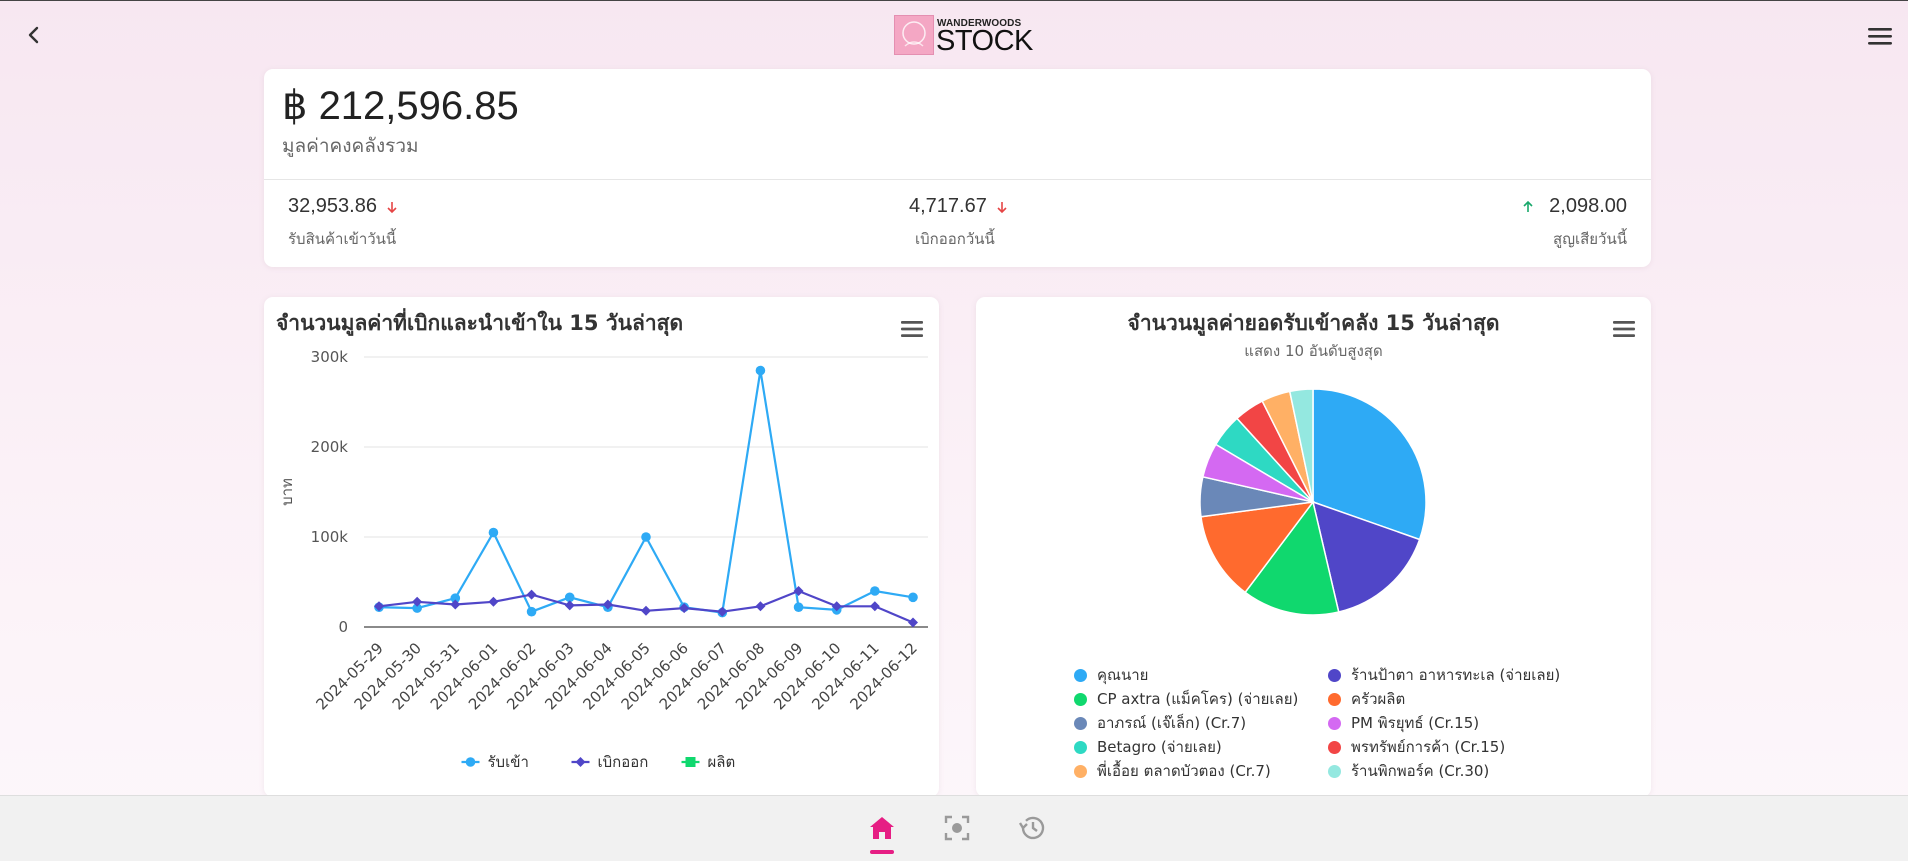 The image size is (1908, 861). I want to click on legend-label: ร้านพิกพอร์ค (Cr.30), so click(1420, 771).